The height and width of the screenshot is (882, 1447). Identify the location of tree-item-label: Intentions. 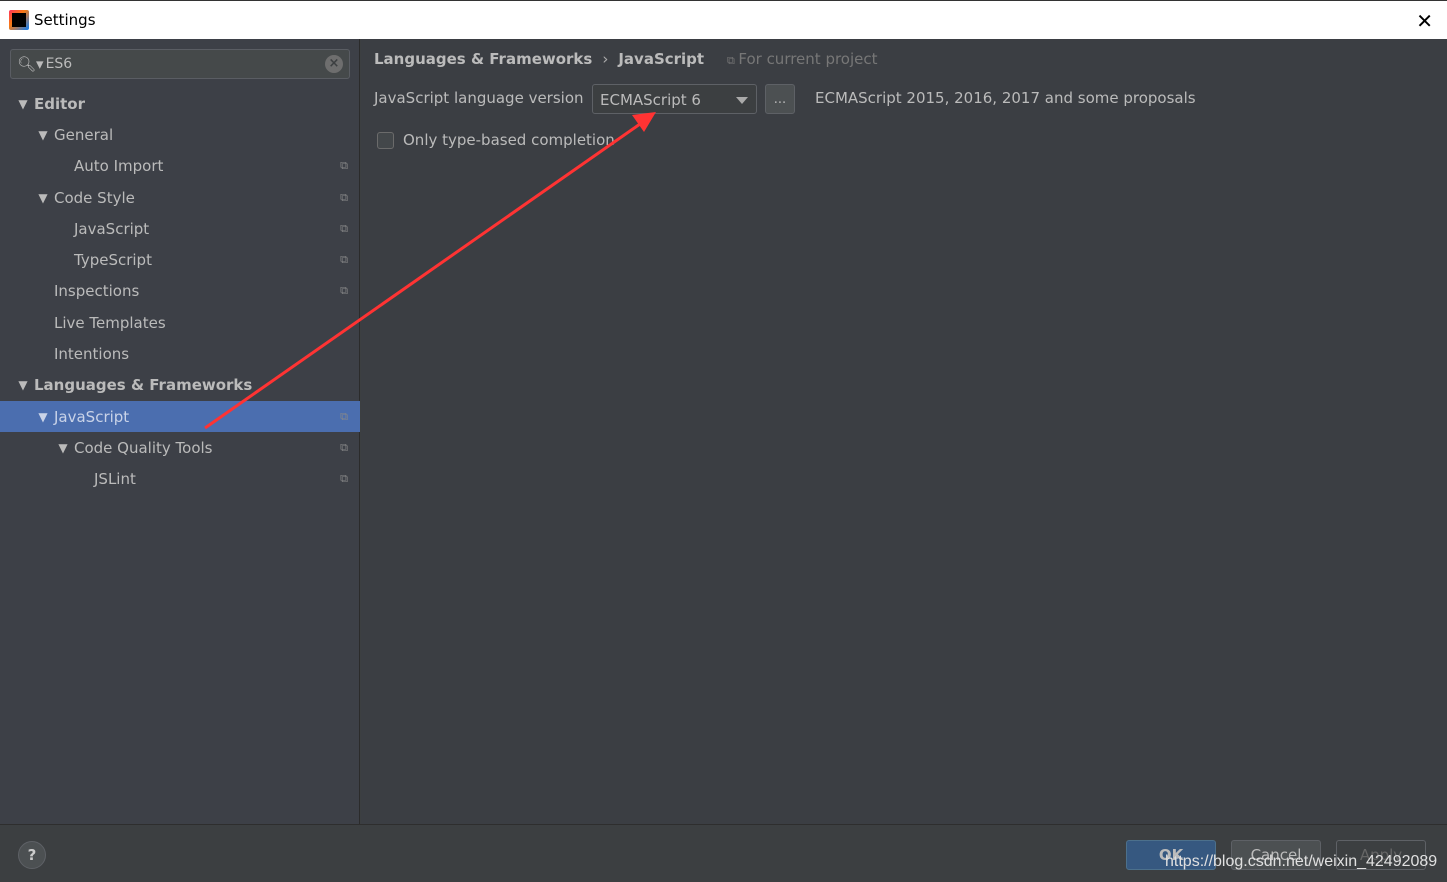
(92, 354).